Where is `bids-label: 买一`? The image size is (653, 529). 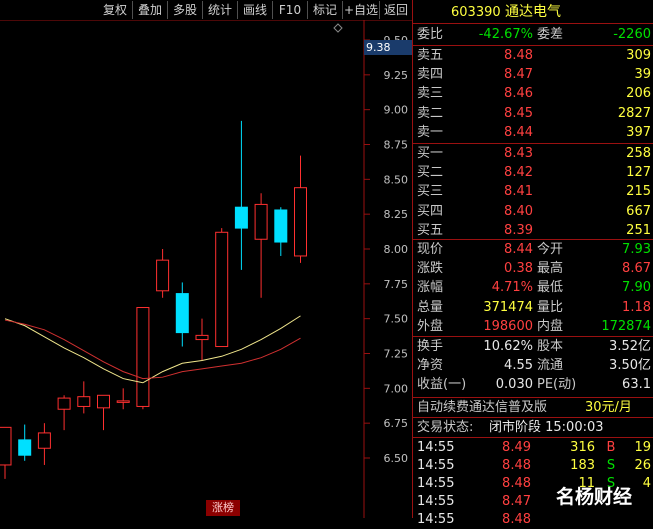
bids-label: 买一 is located at coordinates (430, 153).